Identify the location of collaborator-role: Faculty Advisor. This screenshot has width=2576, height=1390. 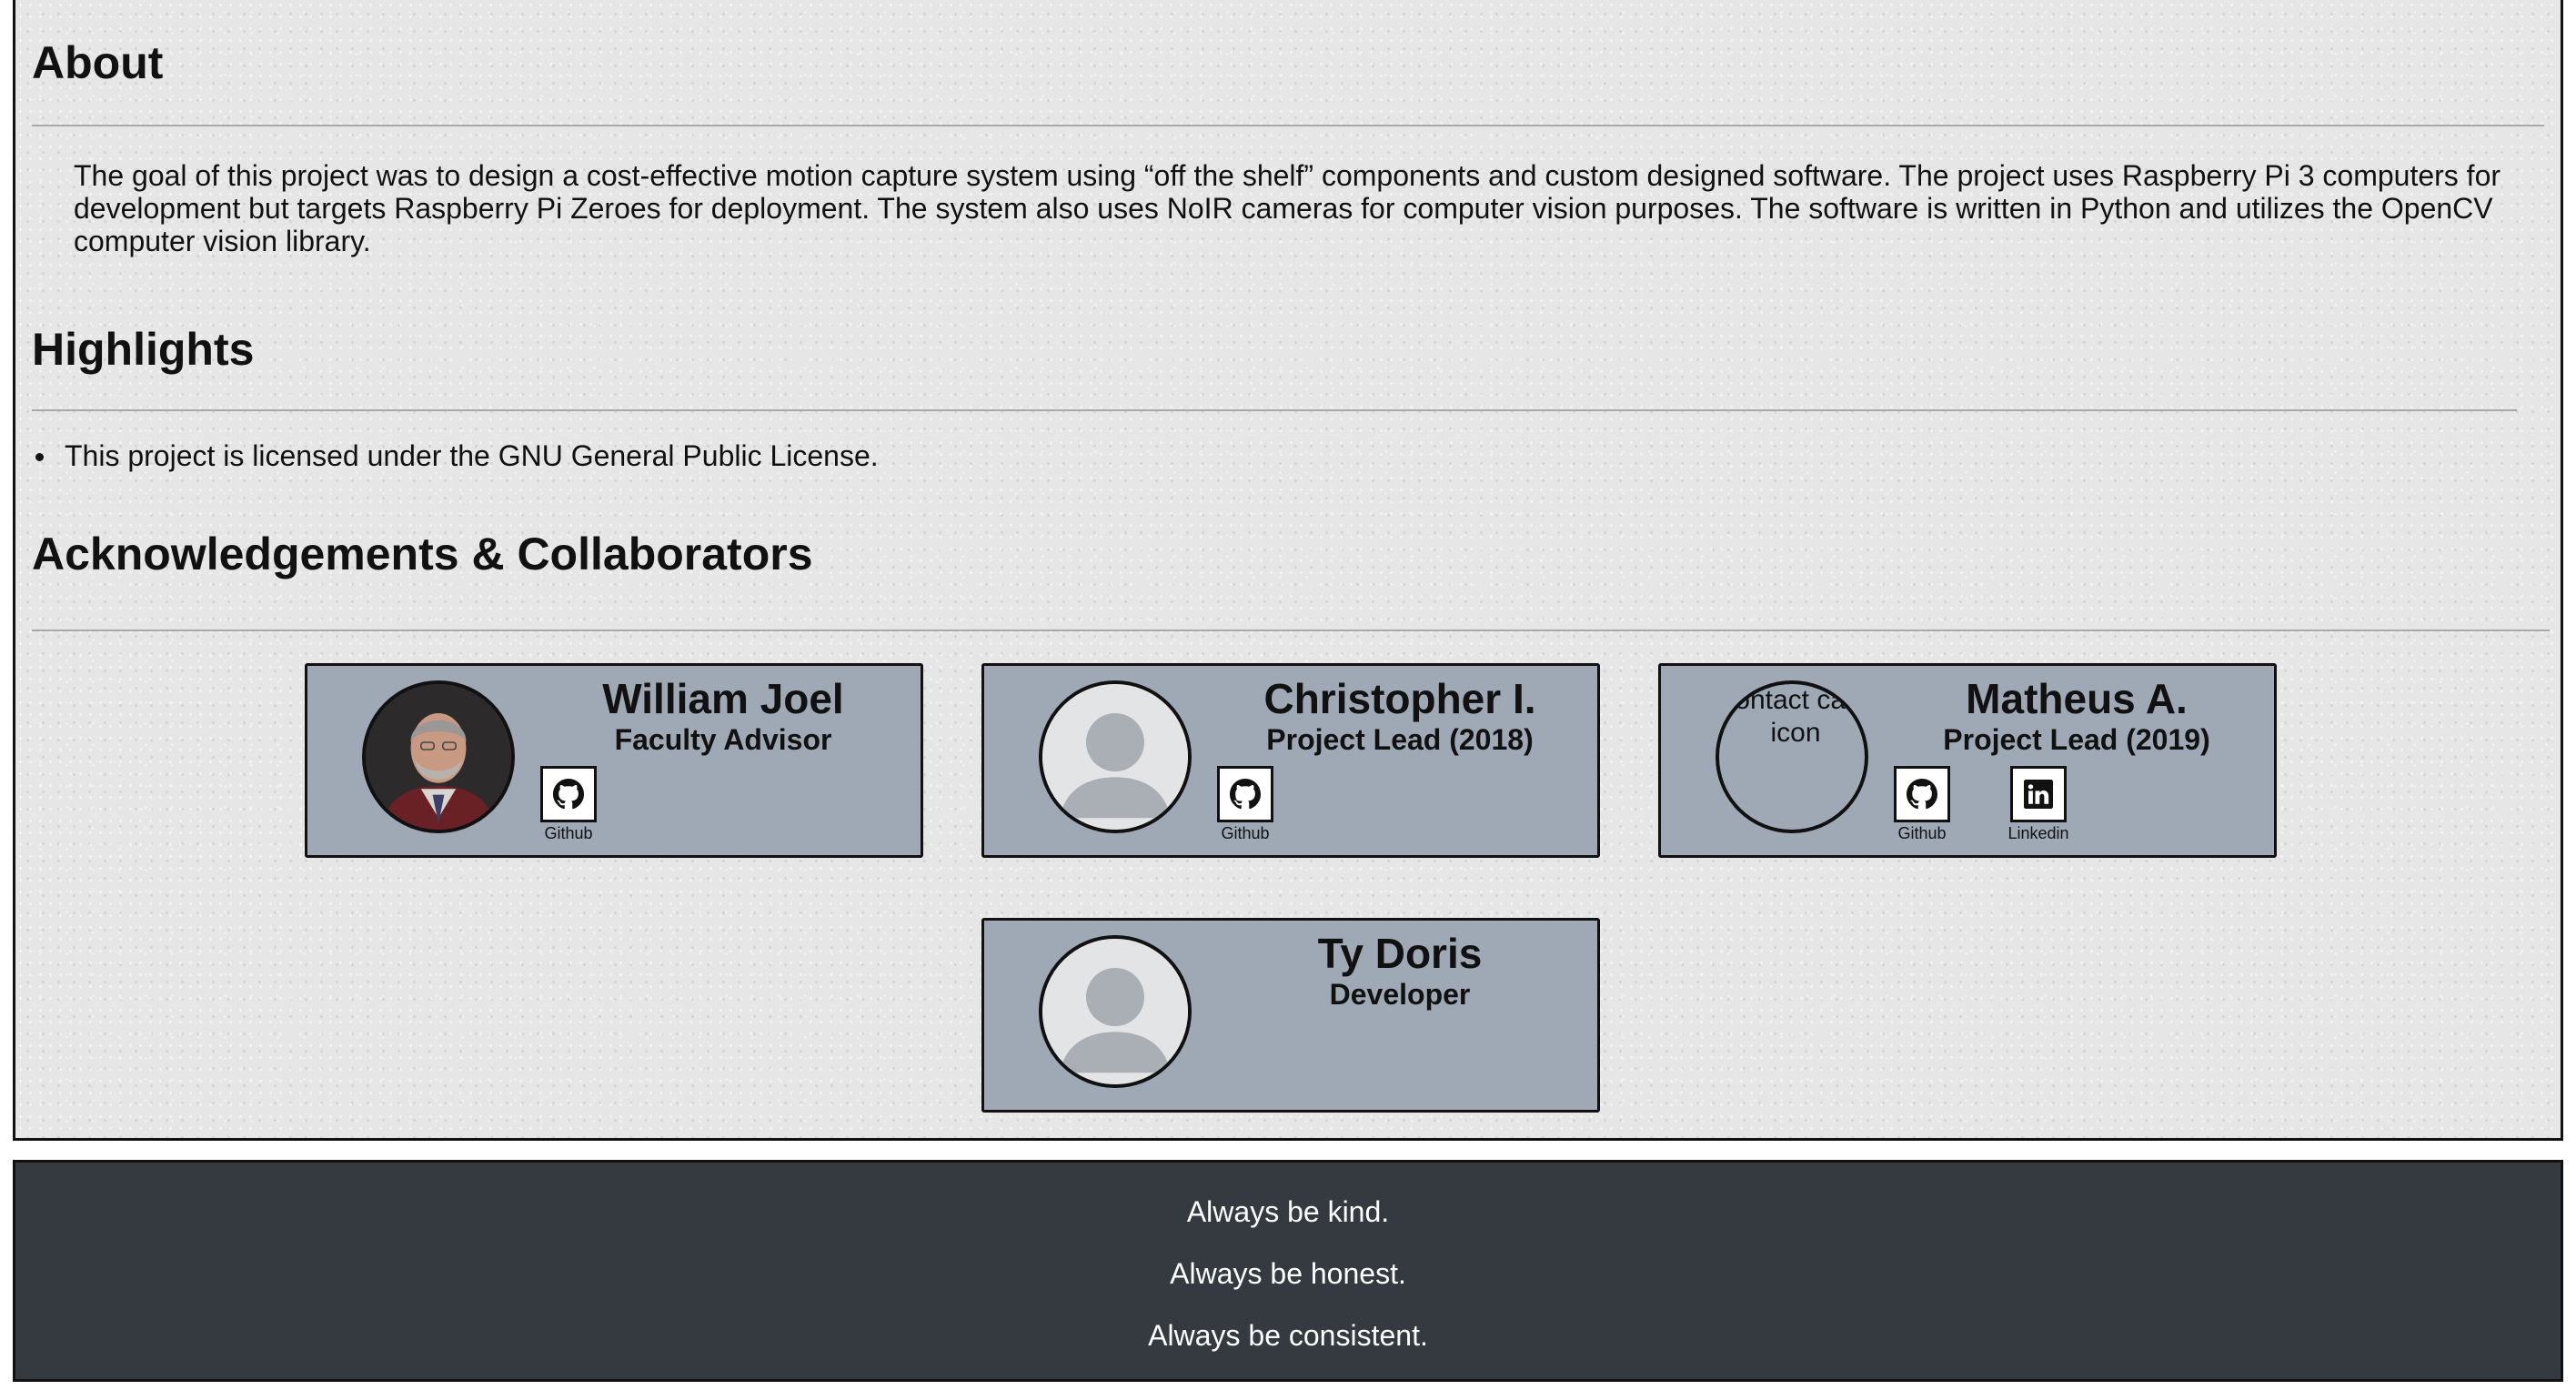
(723, 739).